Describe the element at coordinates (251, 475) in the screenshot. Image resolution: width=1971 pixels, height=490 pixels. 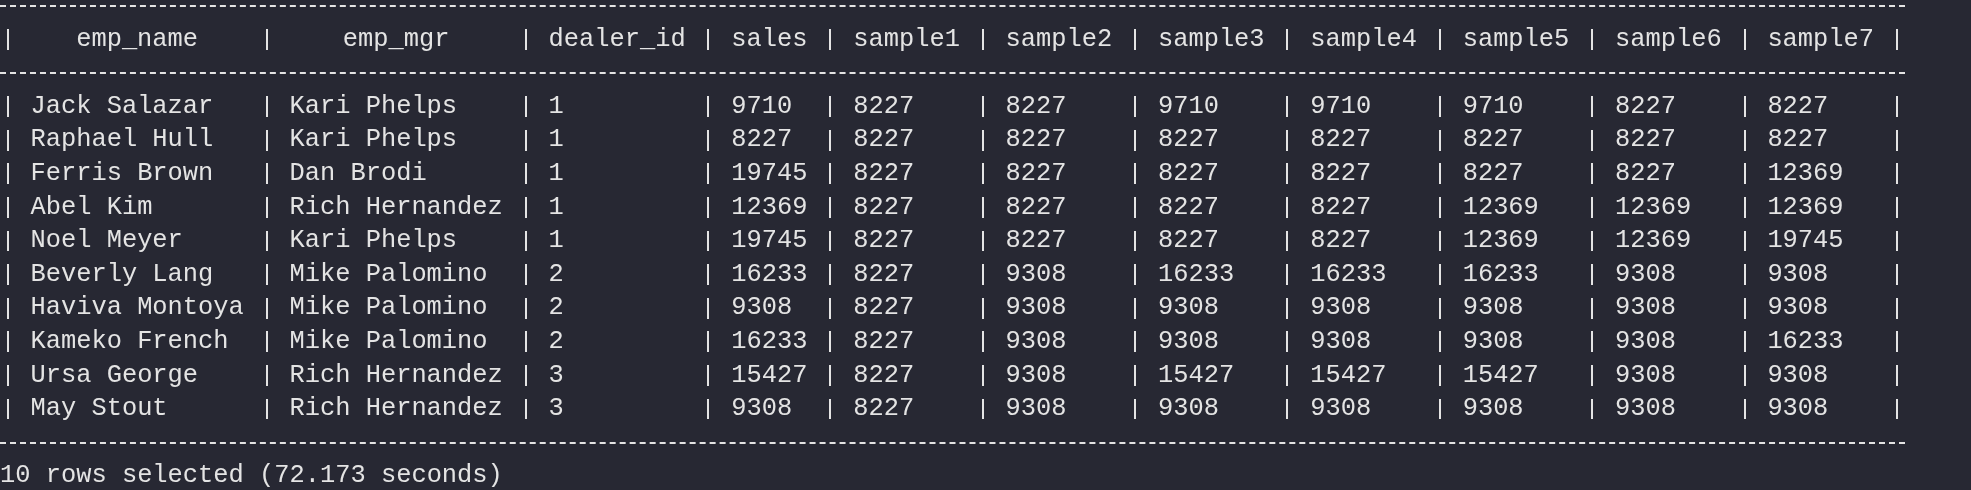
I see `status-message: 10 rows selected (72.173 seconds)` at that location.